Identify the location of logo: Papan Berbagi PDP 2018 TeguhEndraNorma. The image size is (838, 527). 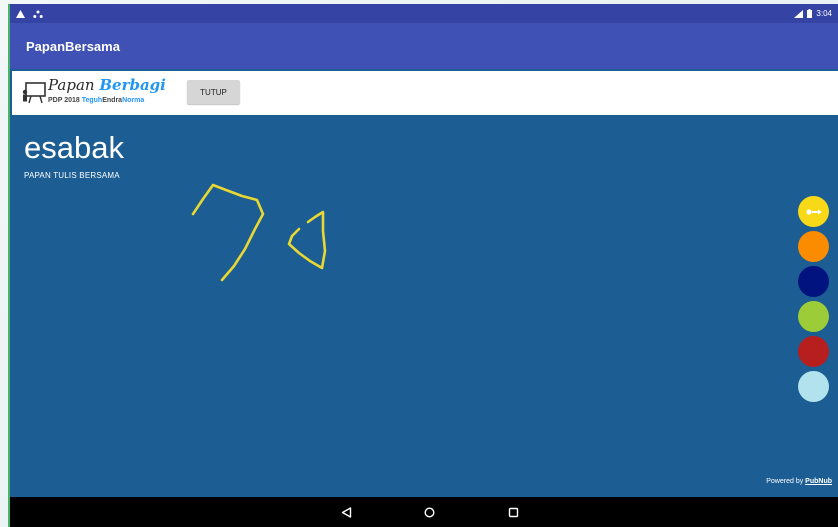
(100, 93).